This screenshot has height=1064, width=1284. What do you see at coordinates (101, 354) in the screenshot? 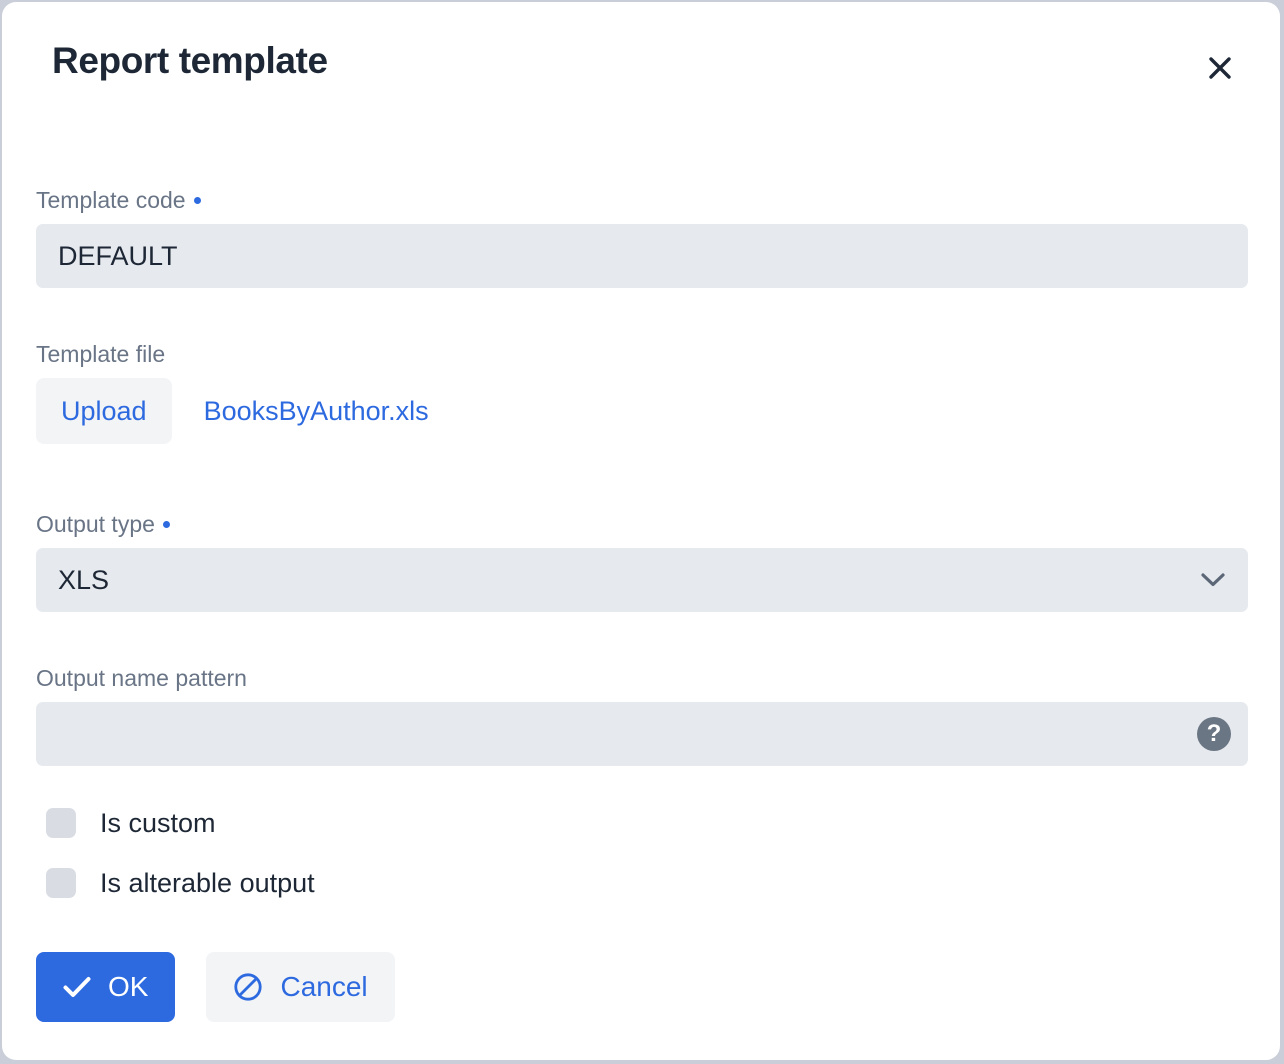
I see `template-file-label: Template file` at bounding box center [101, 354].